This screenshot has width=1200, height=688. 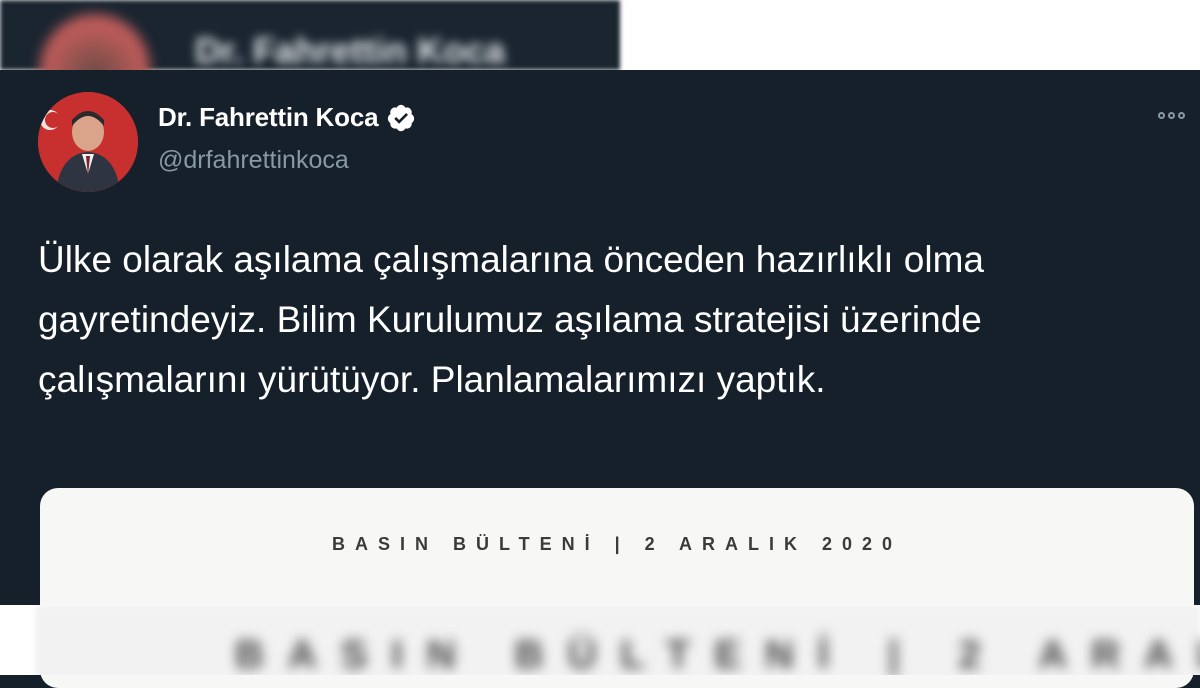 I want to click on avatar, so click(x=88, y=142).